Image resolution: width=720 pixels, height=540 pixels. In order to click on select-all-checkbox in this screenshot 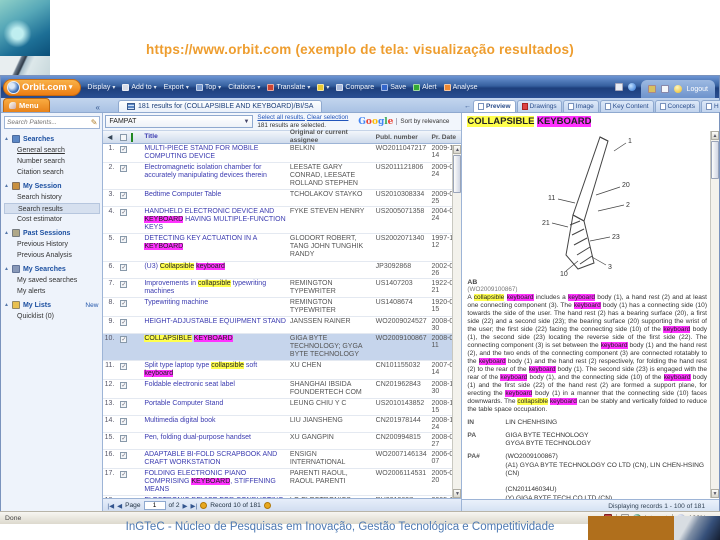, I will do `click(124, 137)`.